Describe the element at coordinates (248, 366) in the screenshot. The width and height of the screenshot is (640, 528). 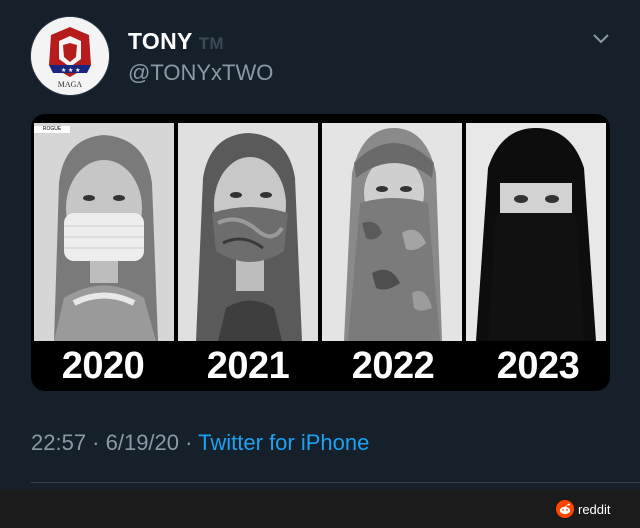
I see `year-label-2021: 2021` at that location.